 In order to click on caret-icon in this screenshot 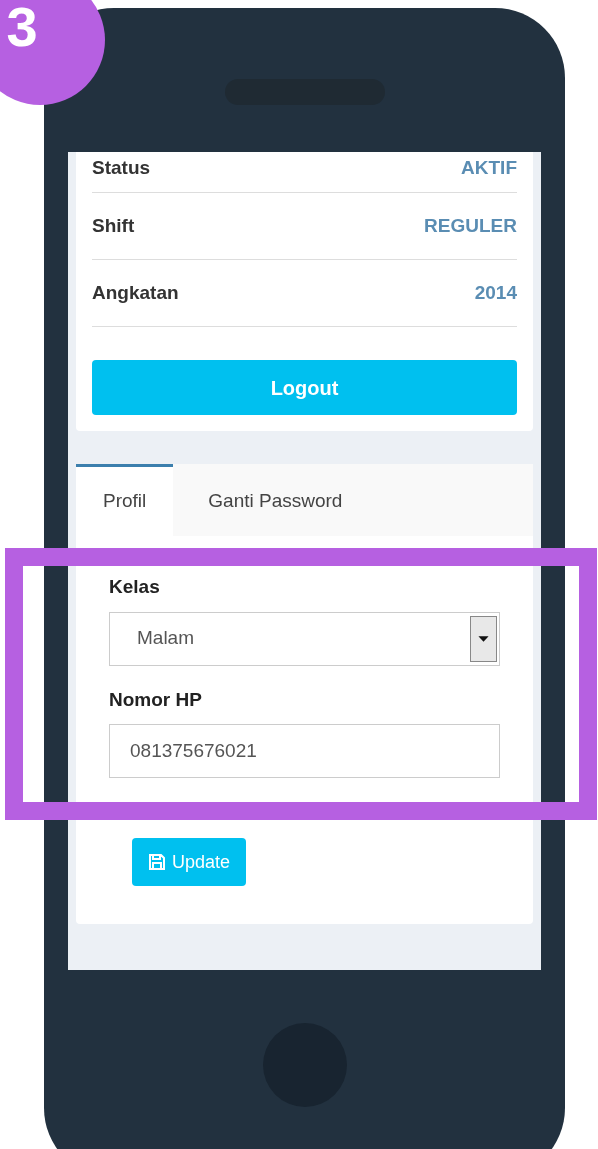, I will do `click(483, 638)`.